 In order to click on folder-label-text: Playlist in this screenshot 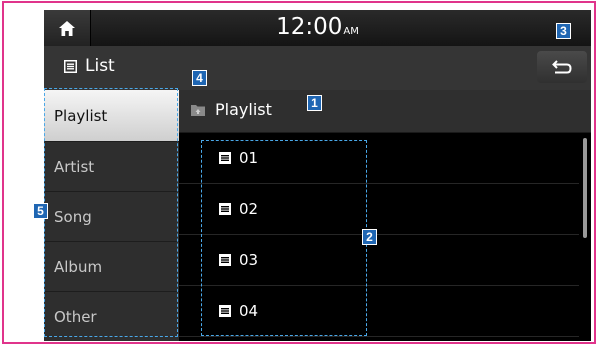, I will do `click(243, 109)`.